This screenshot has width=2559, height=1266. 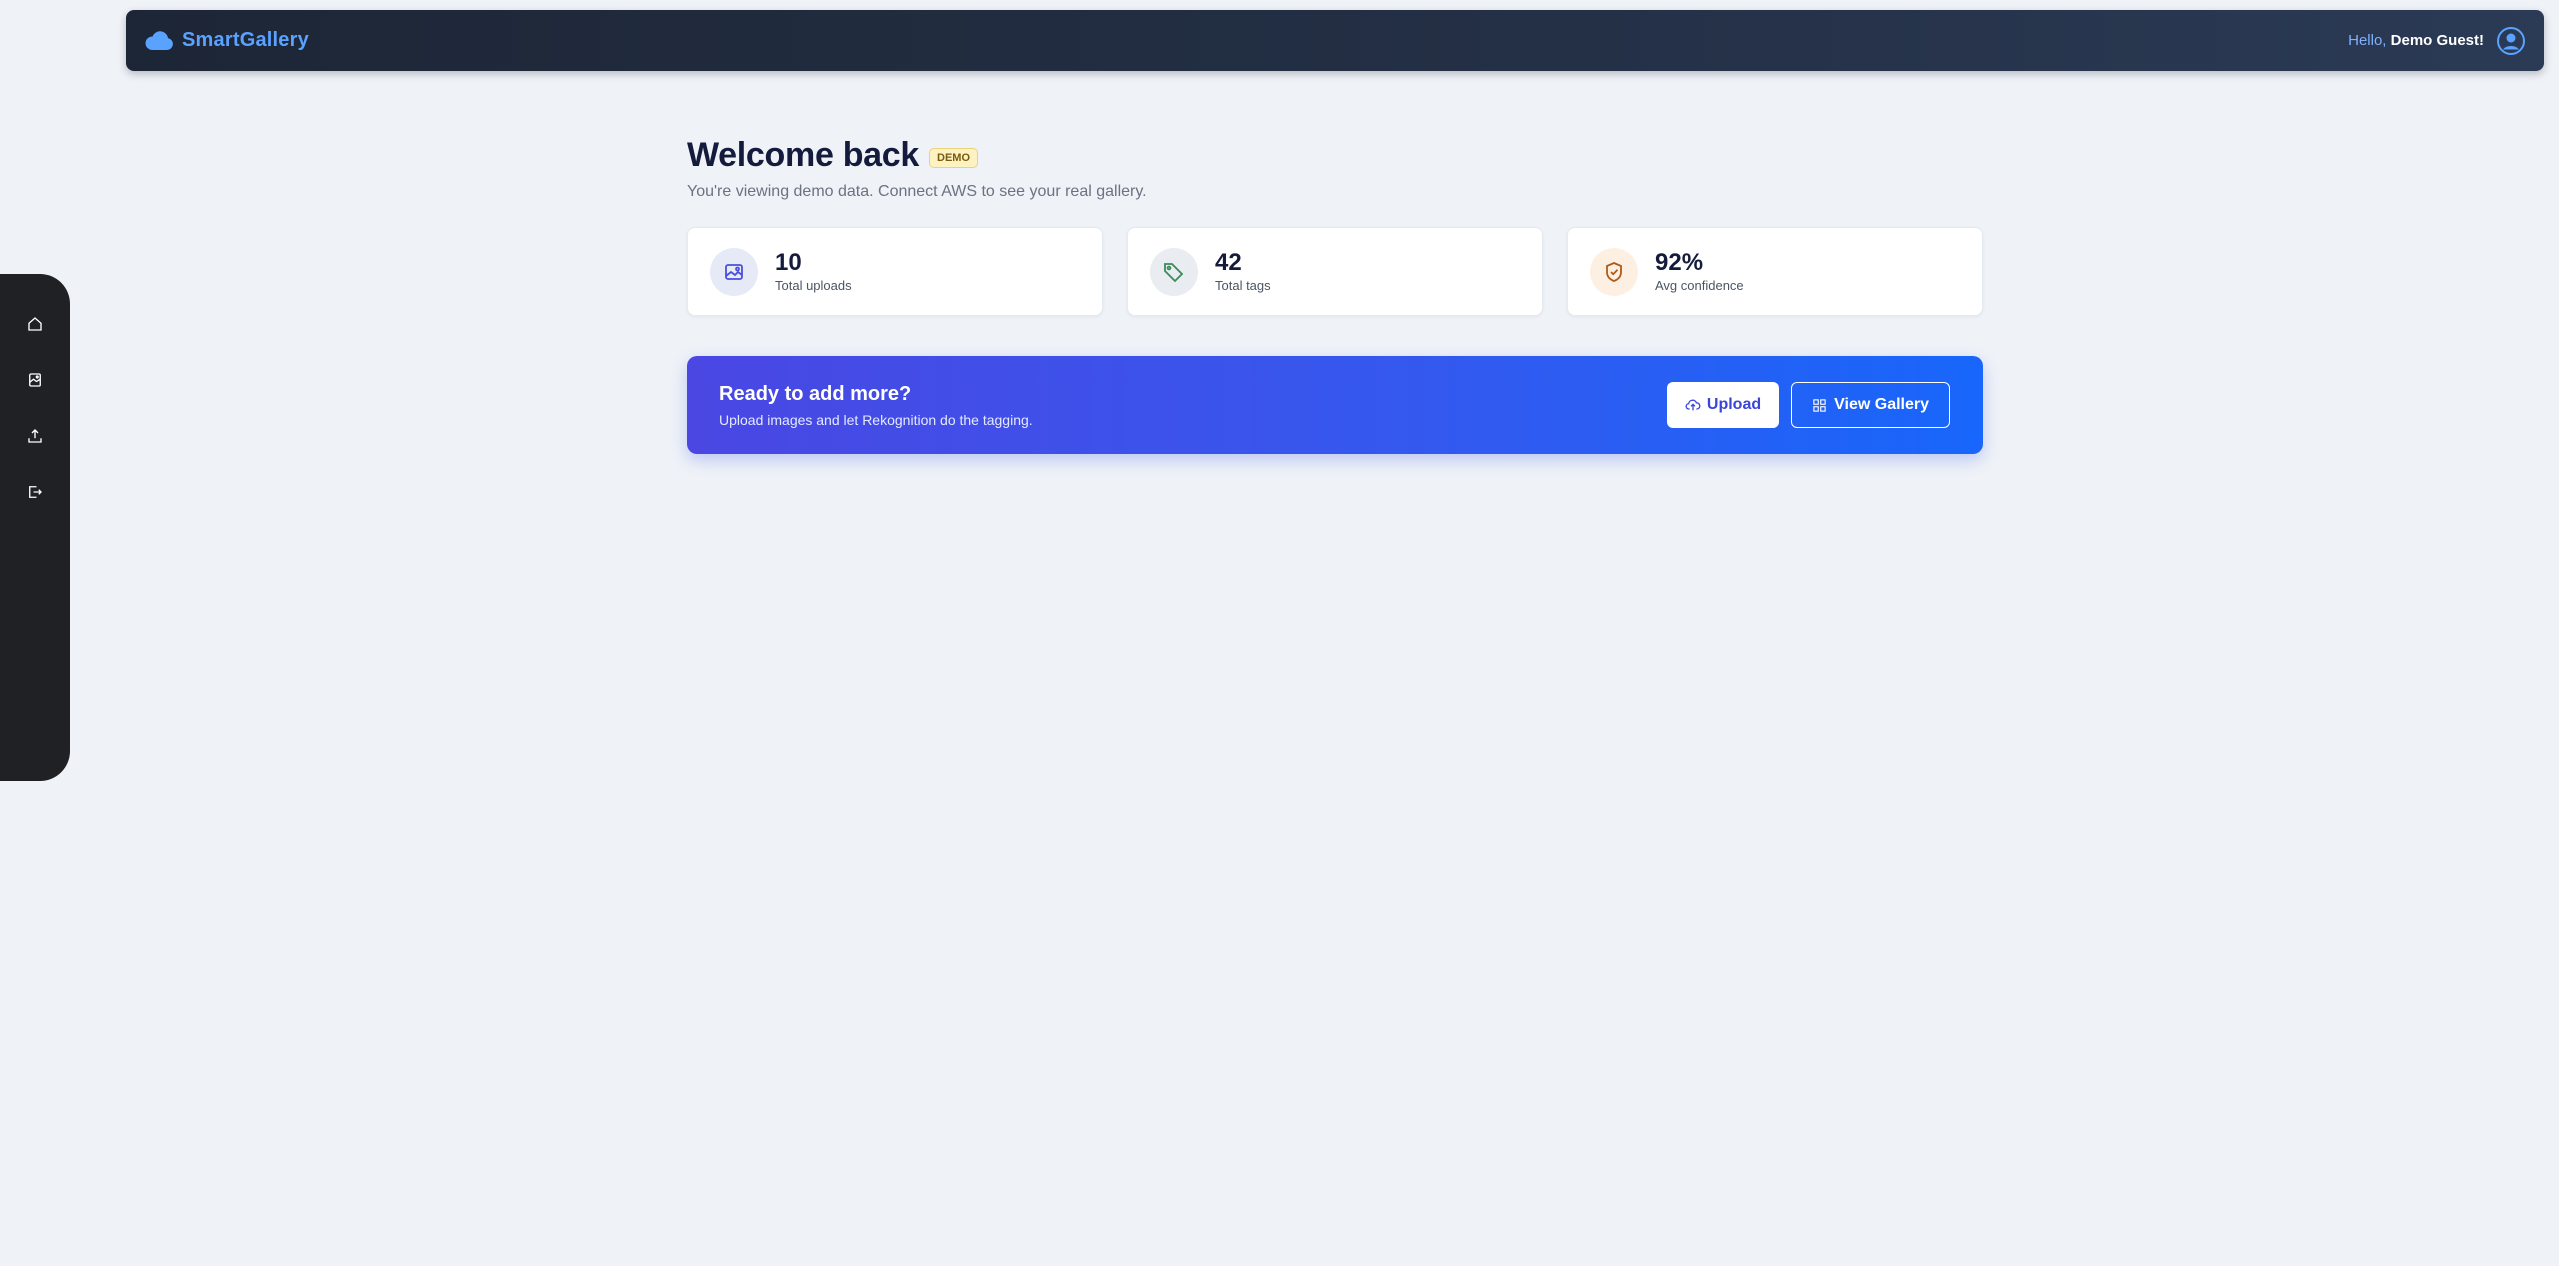 What do you see at coordinates (2434, 40) in the screenshot?
I see `user-name: Demo Guest` at bounding box center [2434, 40].